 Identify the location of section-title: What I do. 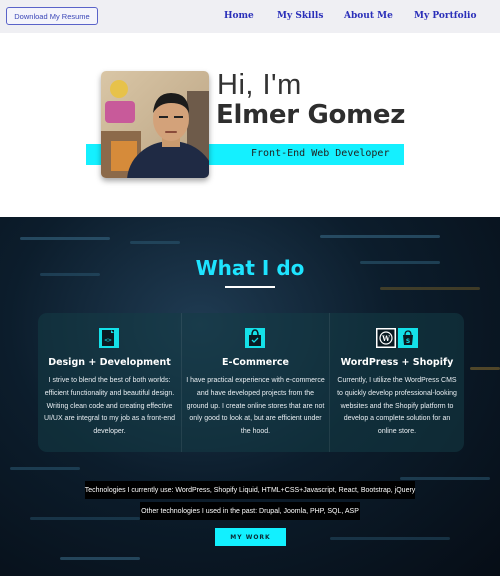
(250, 268).